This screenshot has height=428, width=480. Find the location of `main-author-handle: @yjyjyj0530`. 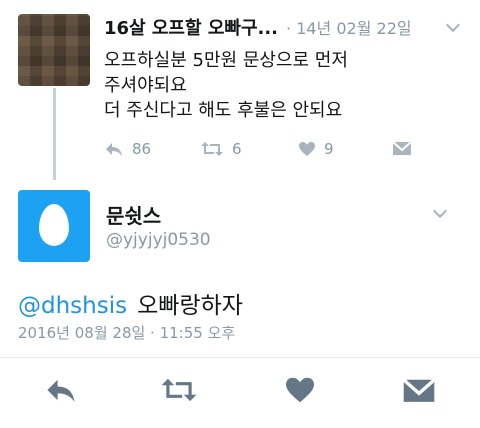

main-author-handle: @yjyjyj0530 is located at coordinates (158, 240).